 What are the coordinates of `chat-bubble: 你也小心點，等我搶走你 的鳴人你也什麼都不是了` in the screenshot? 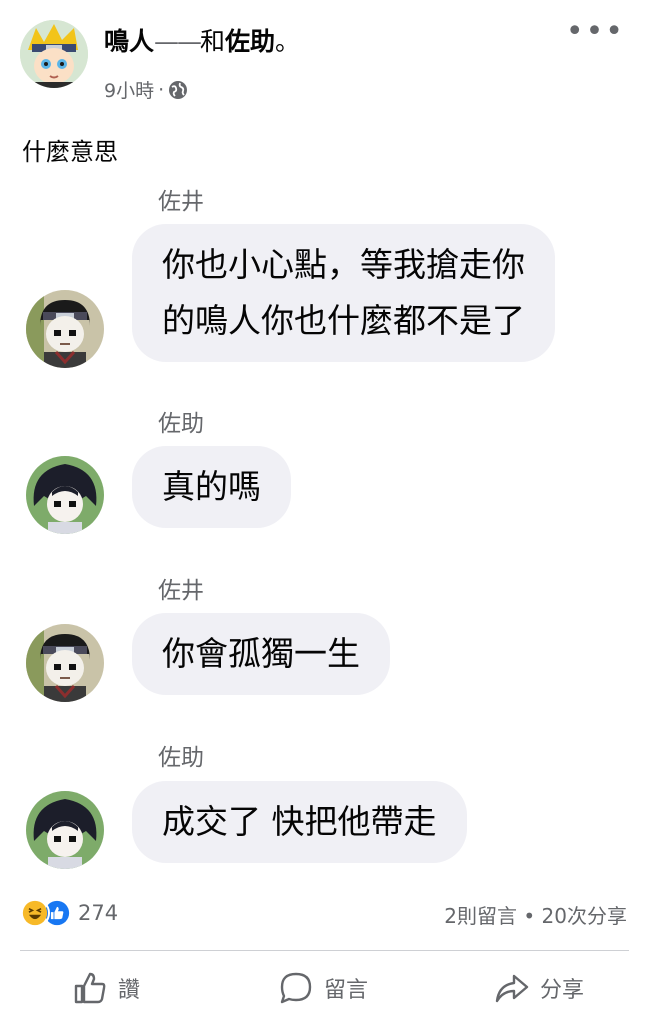 It's located at (343, 293).